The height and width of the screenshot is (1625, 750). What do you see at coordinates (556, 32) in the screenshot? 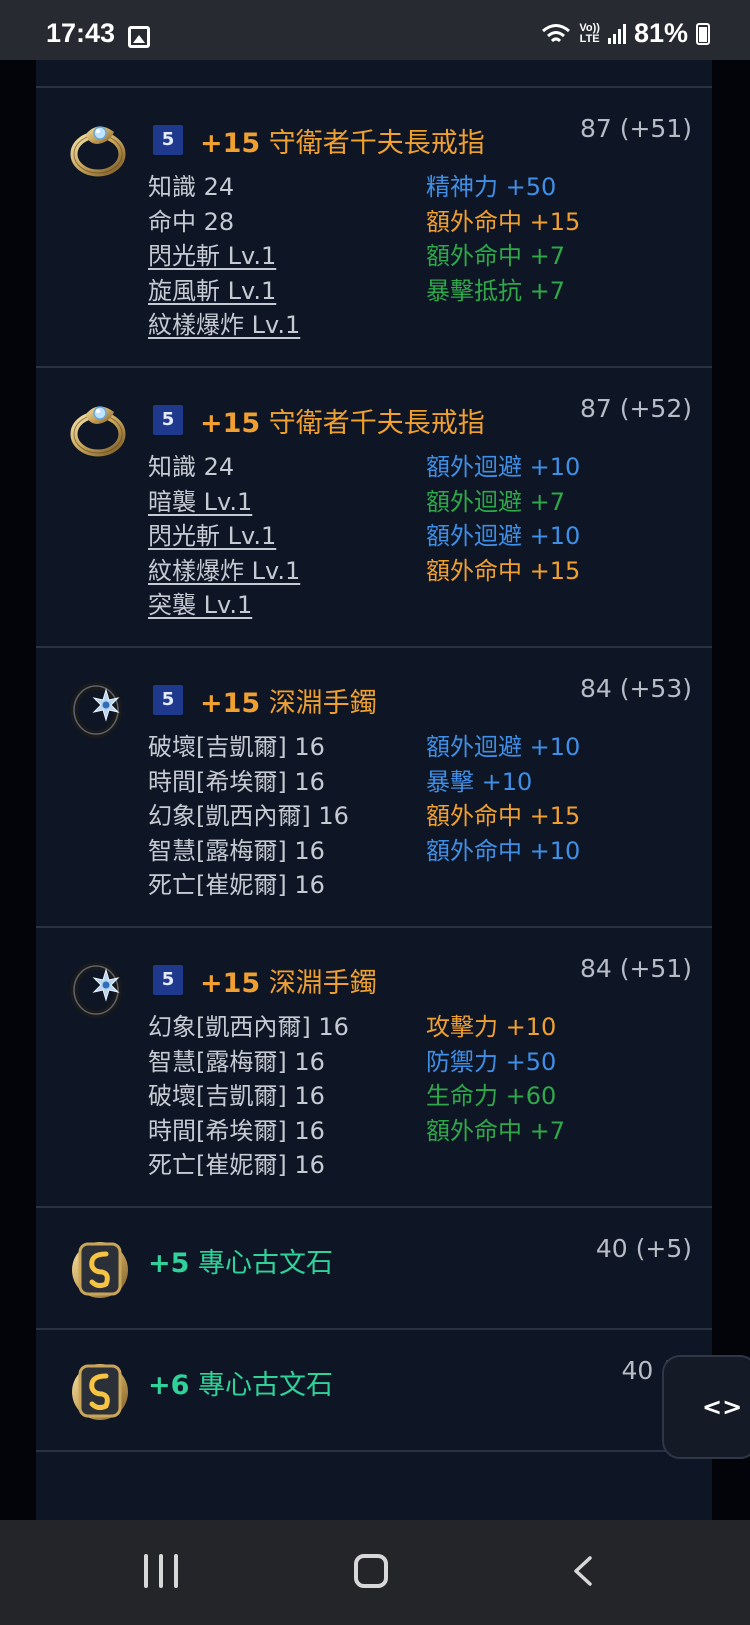
I see `wifi-icon` at bounding box center [556, 32].